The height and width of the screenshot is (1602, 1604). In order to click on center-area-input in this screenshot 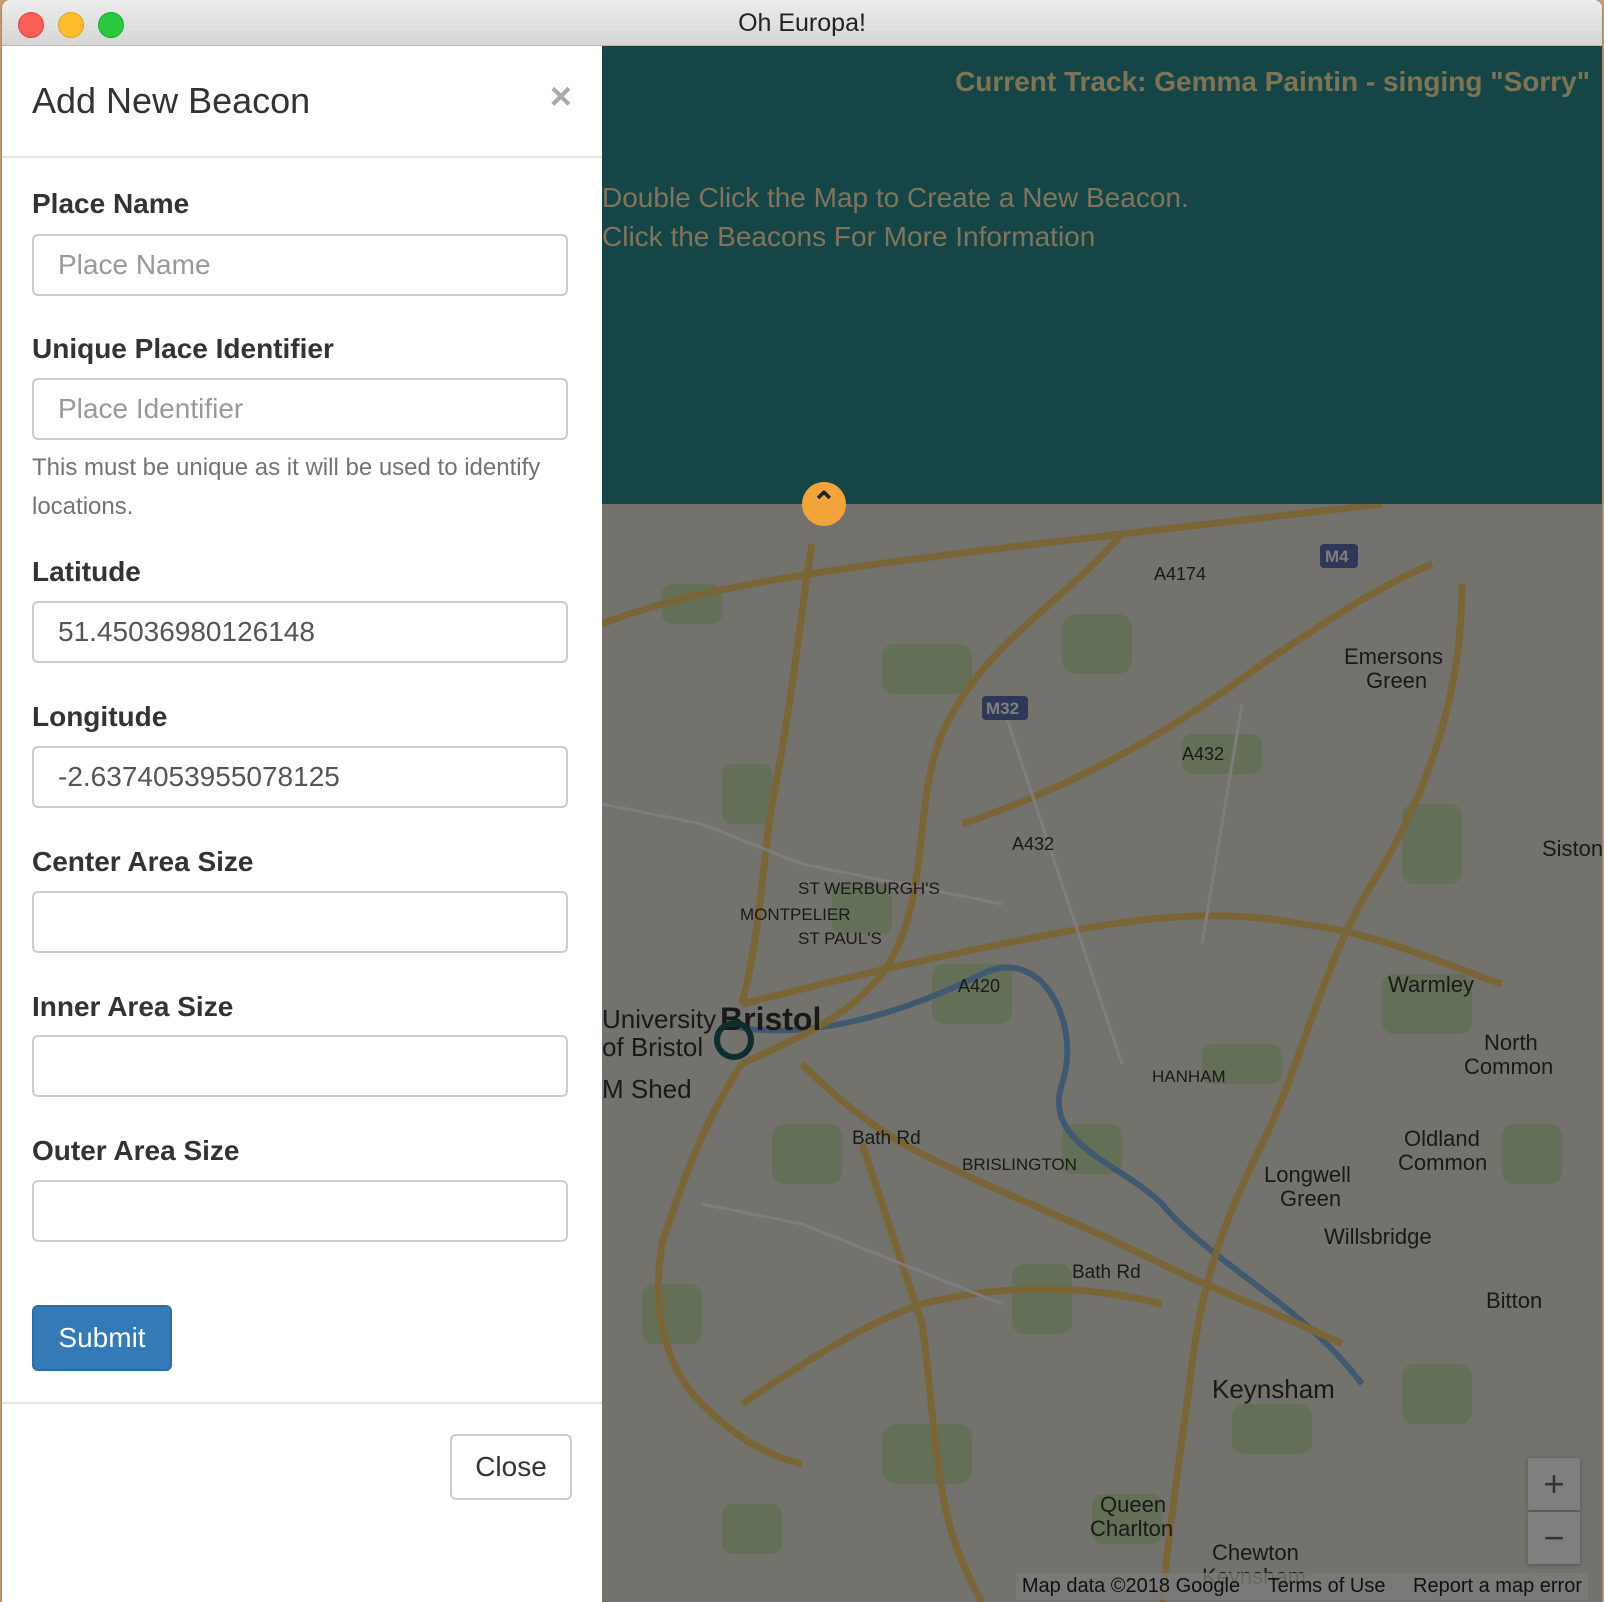, I will do `click(300, 922)`.